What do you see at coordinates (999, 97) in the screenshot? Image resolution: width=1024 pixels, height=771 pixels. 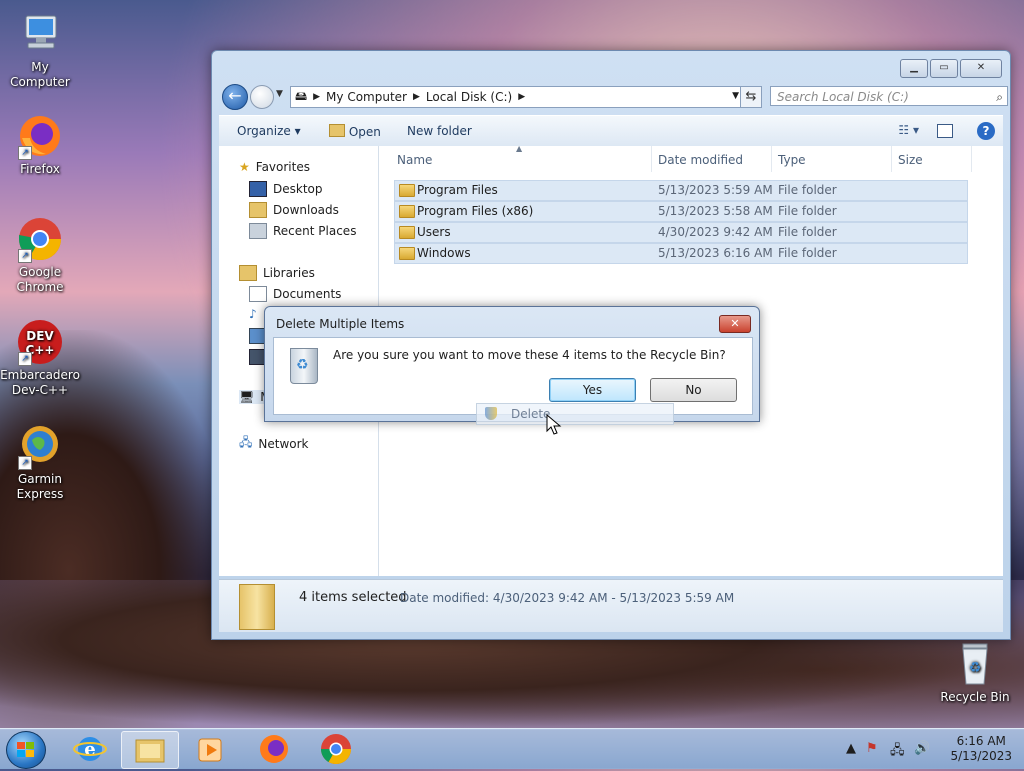 I see `search-icon: ⌕` at bounding box center [999, 97].